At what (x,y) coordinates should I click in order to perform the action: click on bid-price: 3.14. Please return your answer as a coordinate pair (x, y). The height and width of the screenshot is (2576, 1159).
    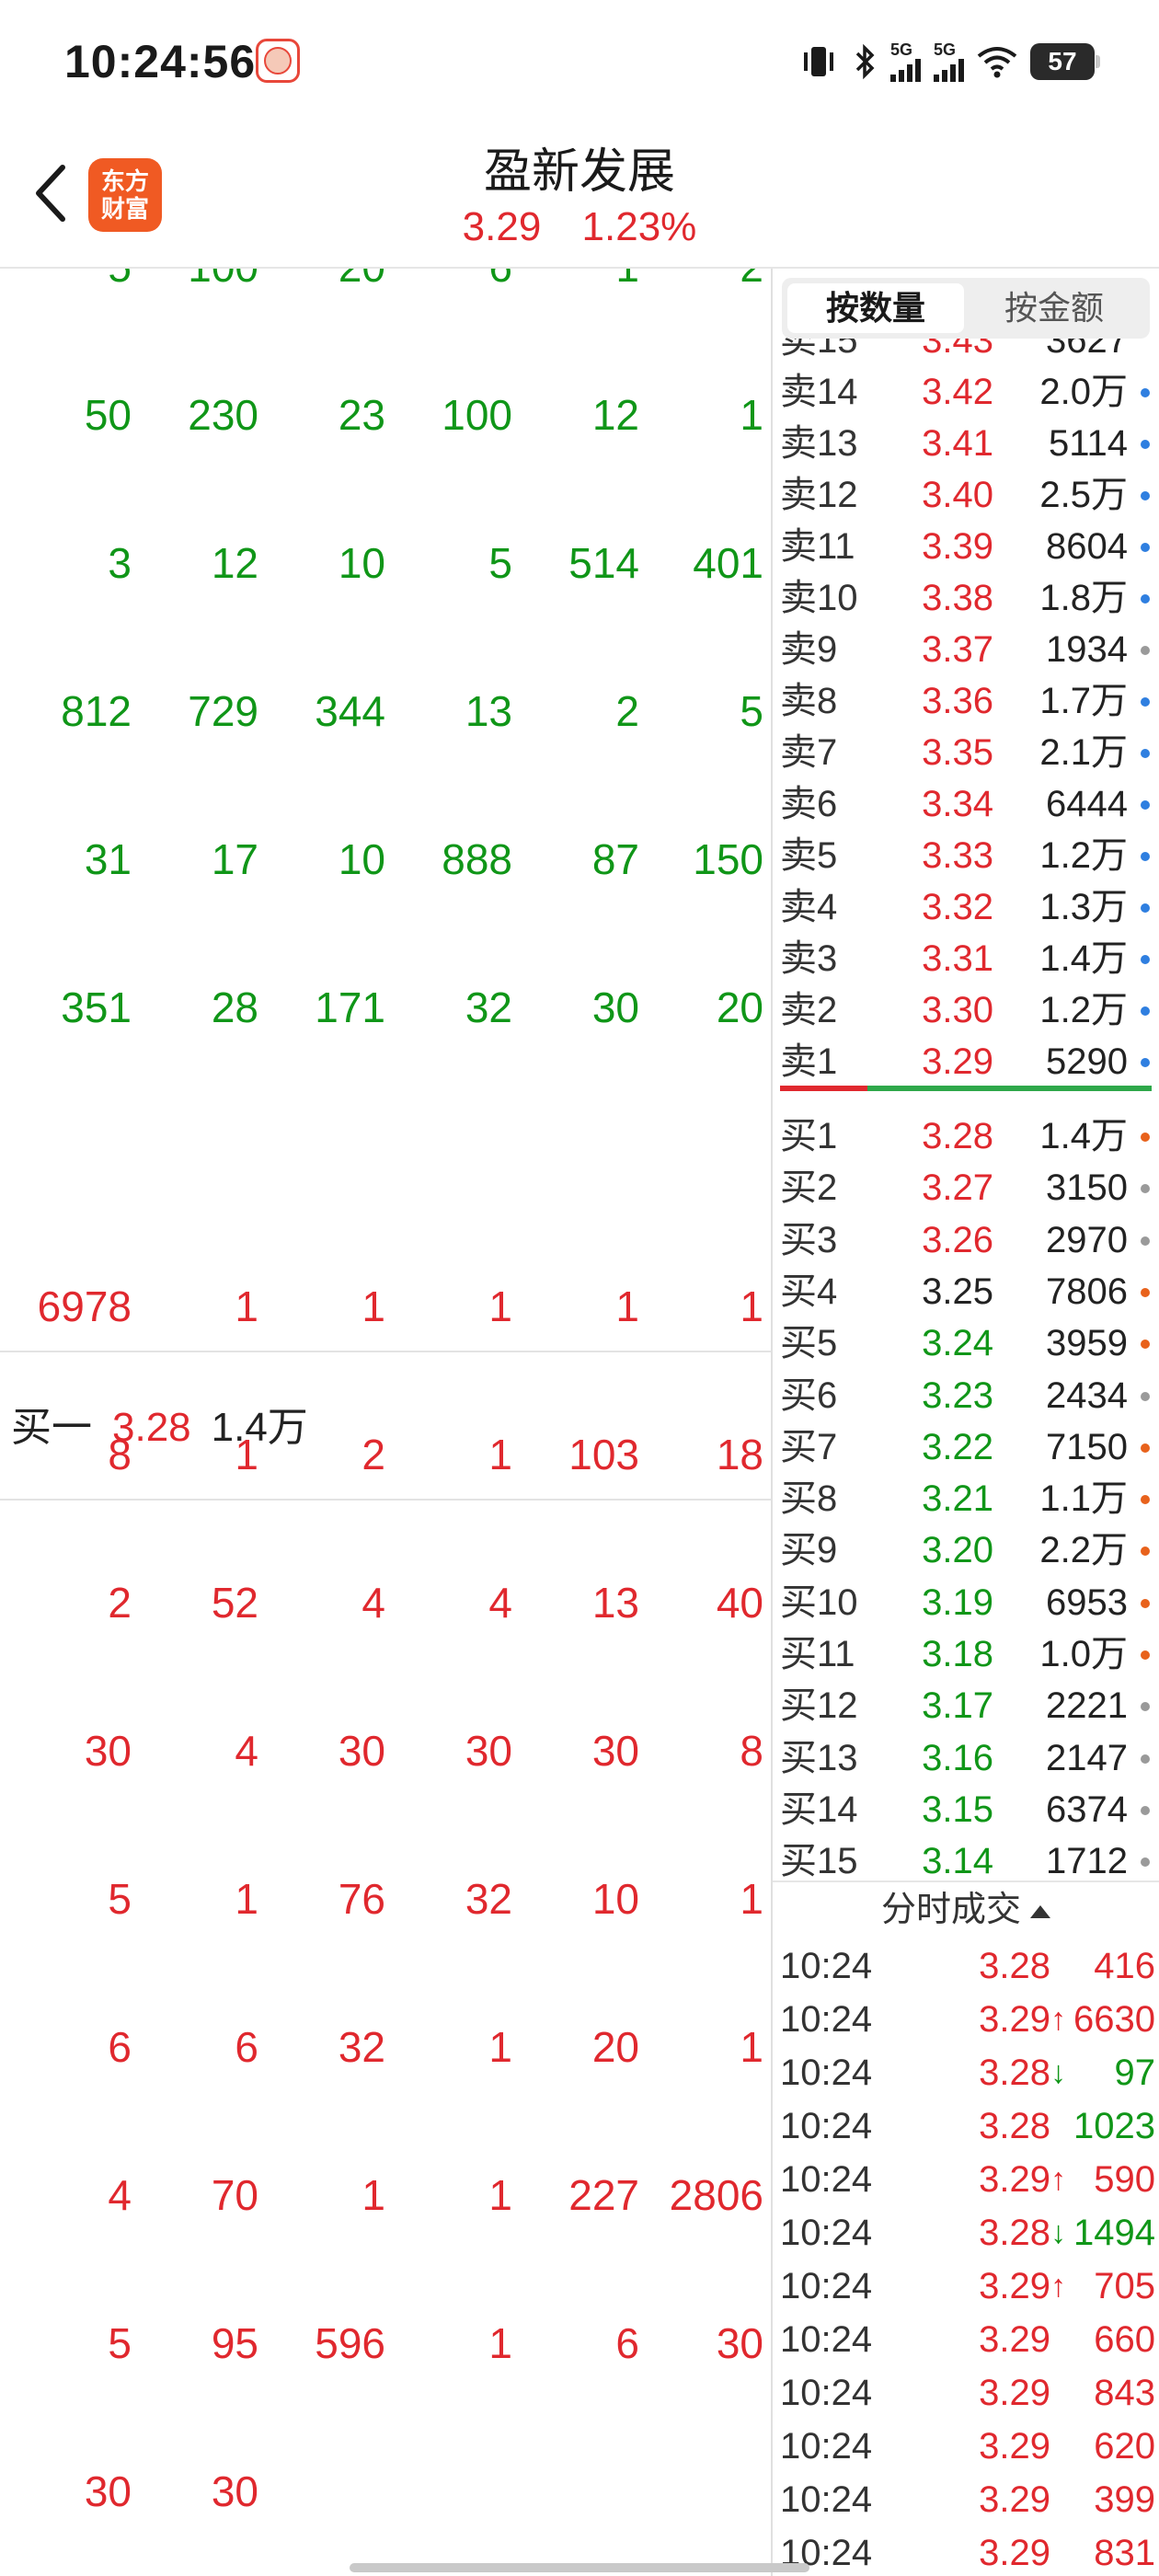
    Looking at the image, I should click on (957, 1861).